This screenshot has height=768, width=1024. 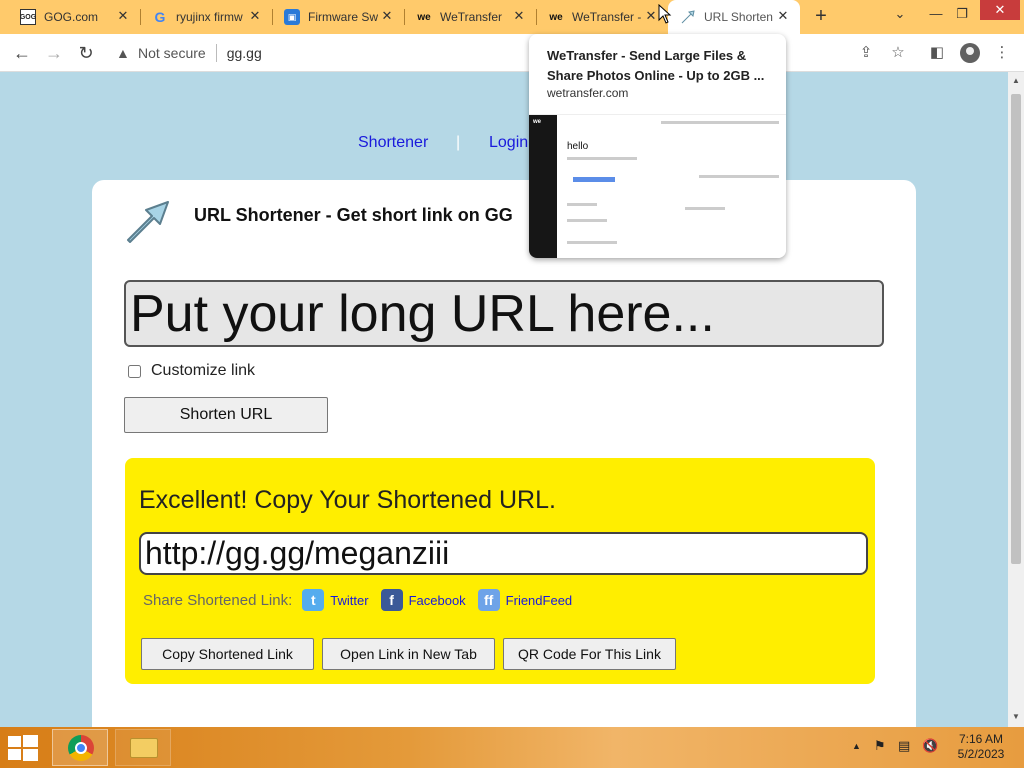 What do you see at coordinates (537, 122) in the screenshot?
I see `wetransfer-logo-icon: we` at bounding box center [537, 122].